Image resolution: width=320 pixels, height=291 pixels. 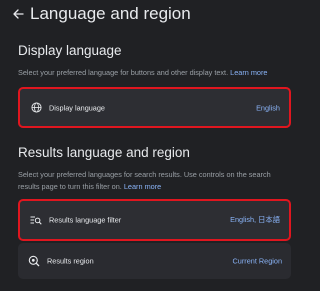 What do you see at coordinates (104, 152) in the screenshot?
I see `results-language-heading: Results language and region` at bounding box center [104, 152].